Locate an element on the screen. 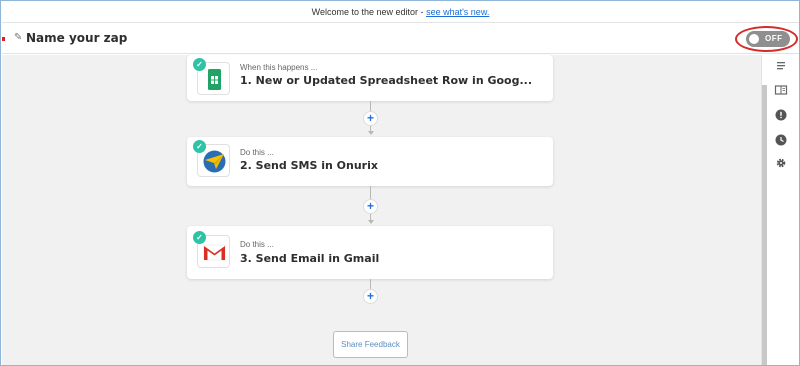  step-title: 2. Send SMS in Onurix is located at coordinates (309, 165).